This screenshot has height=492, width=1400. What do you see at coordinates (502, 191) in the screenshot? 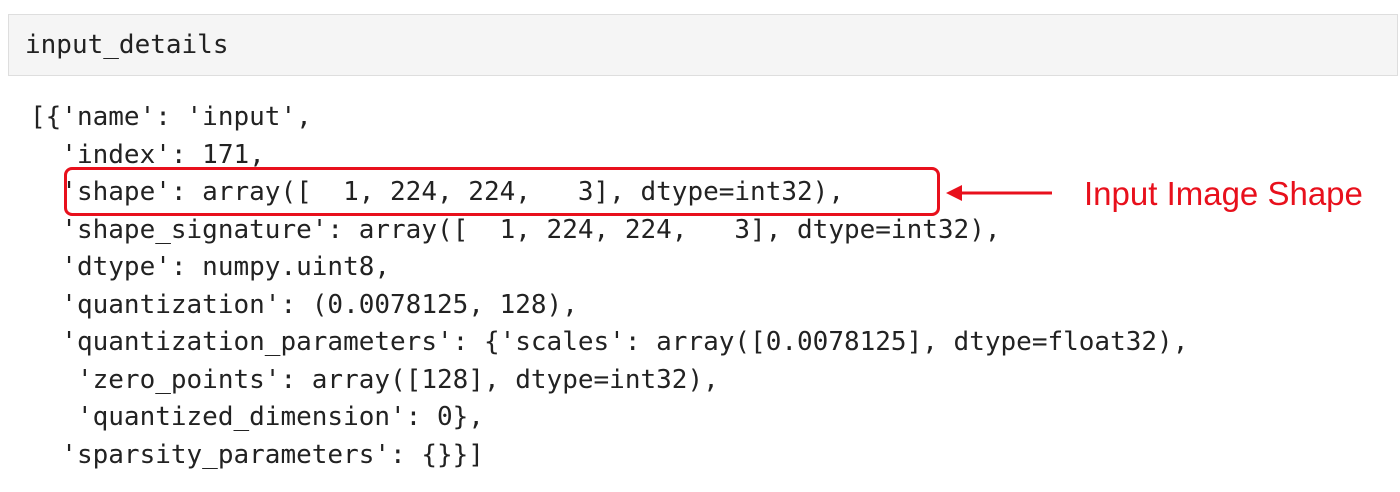
I see `shape-highlight-box` at bounding box center [502, 191].